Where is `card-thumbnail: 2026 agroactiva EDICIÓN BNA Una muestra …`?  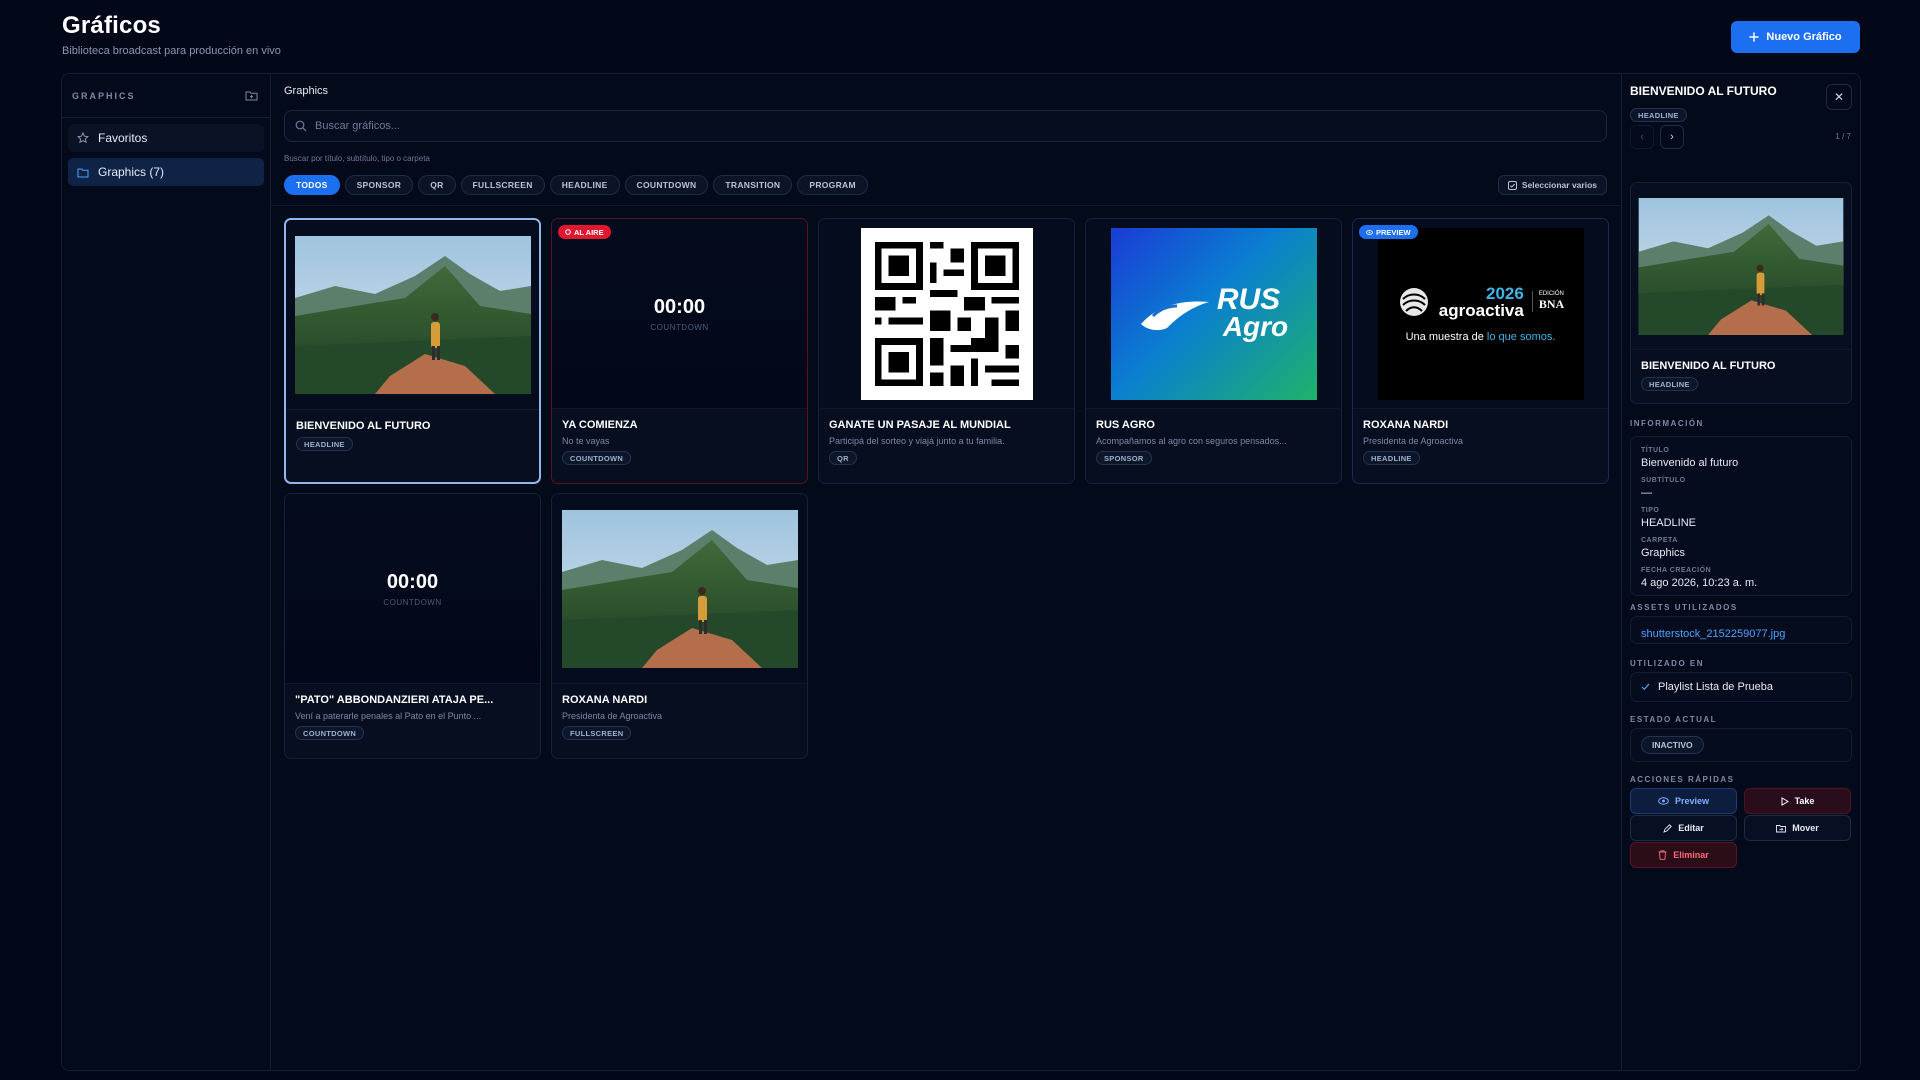 card-thumbnail: 2026 agroactiva EDICIÓN BNA Una muestra … is located at coordinates (1480, 314).